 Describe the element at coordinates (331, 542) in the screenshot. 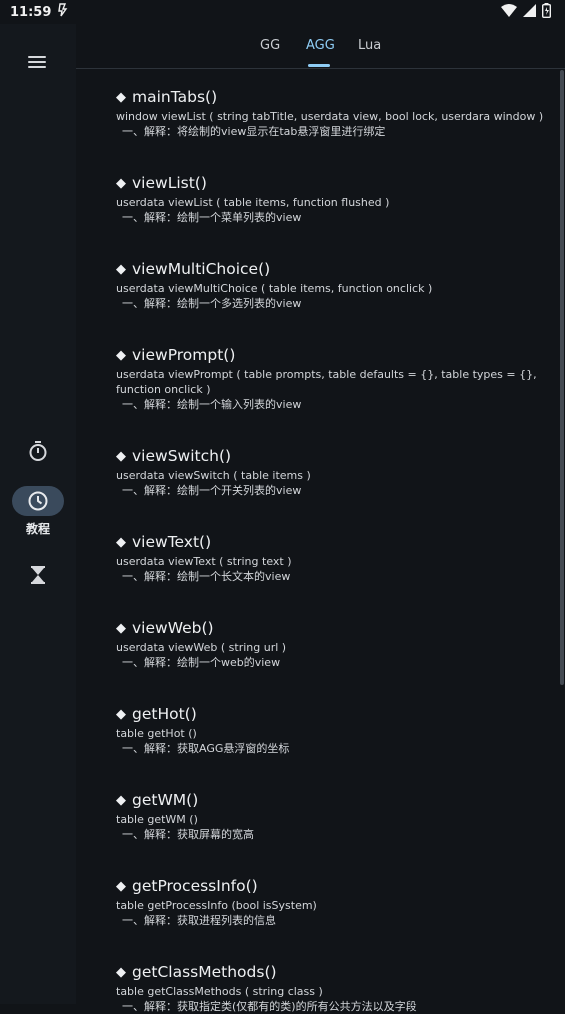

I see `entry-title: ◆ viewText()` at that location.